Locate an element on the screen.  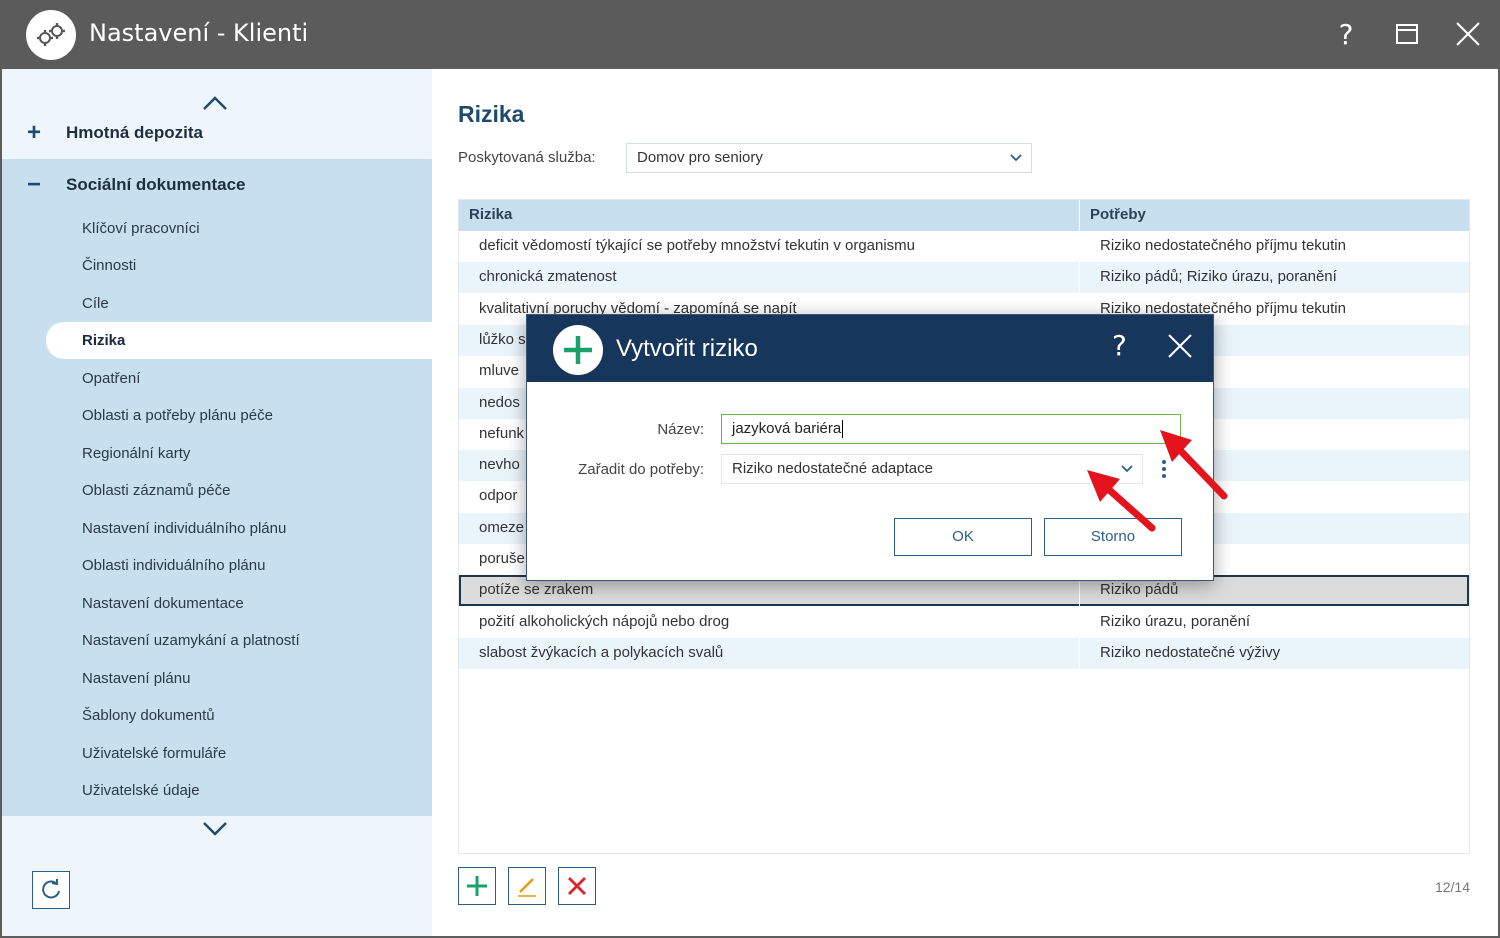
column-header-potreby: Potřeby is located at coordinates (1118, 214).